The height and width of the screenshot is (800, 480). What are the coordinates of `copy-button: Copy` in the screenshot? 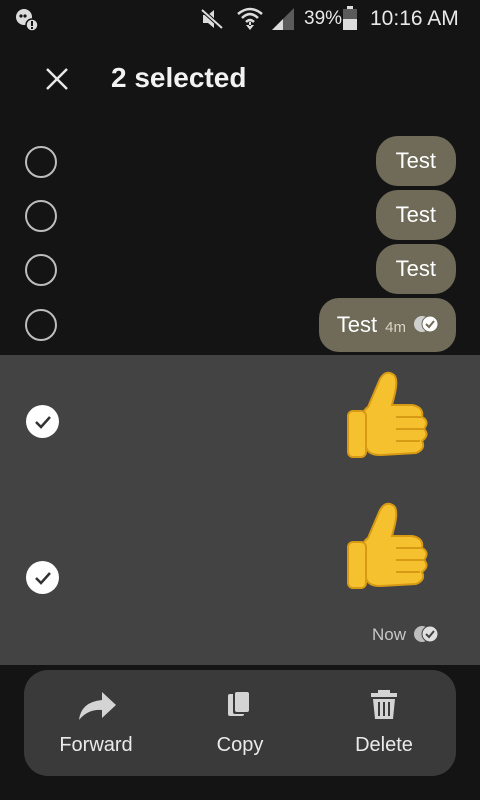 It's located at (240, 723).